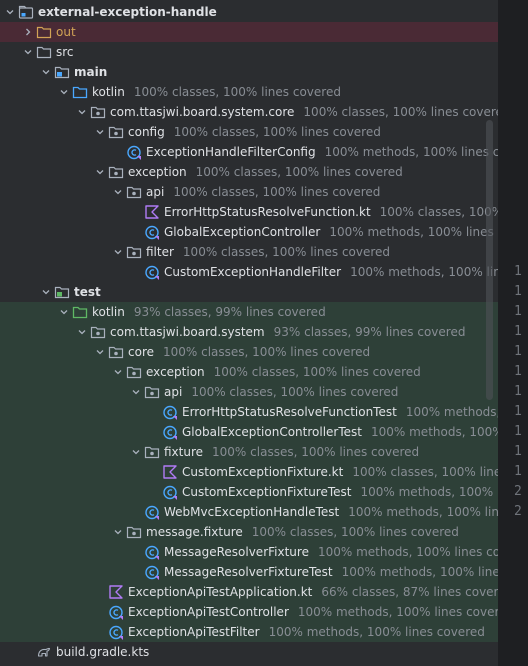  I want to click on chevron-right-icon, so click(28, 32).